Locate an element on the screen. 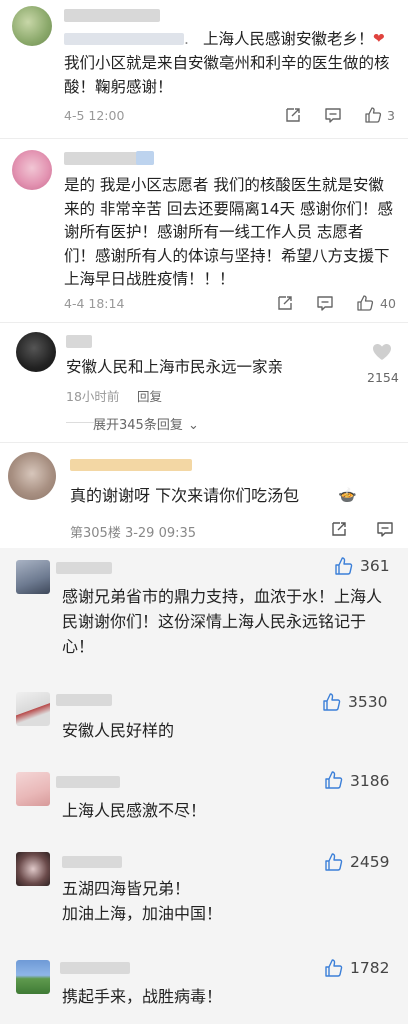 The width and height of the screenshot is (408, 1024). comment-text: 安徽人民好样的 is located at coordinates (118, 730).